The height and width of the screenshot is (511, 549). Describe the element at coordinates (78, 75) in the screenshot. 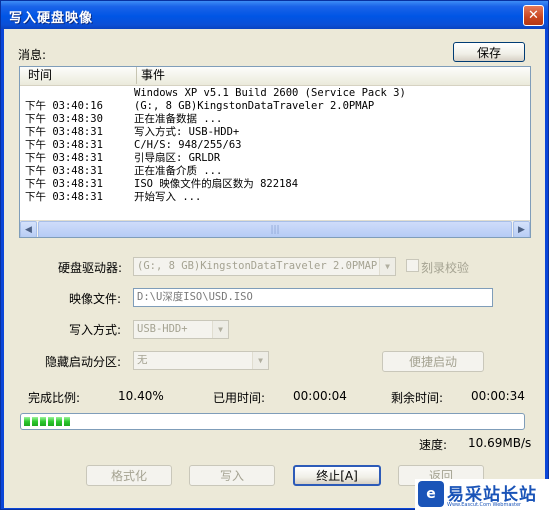

I see `column-header-time: 时间` at that location.